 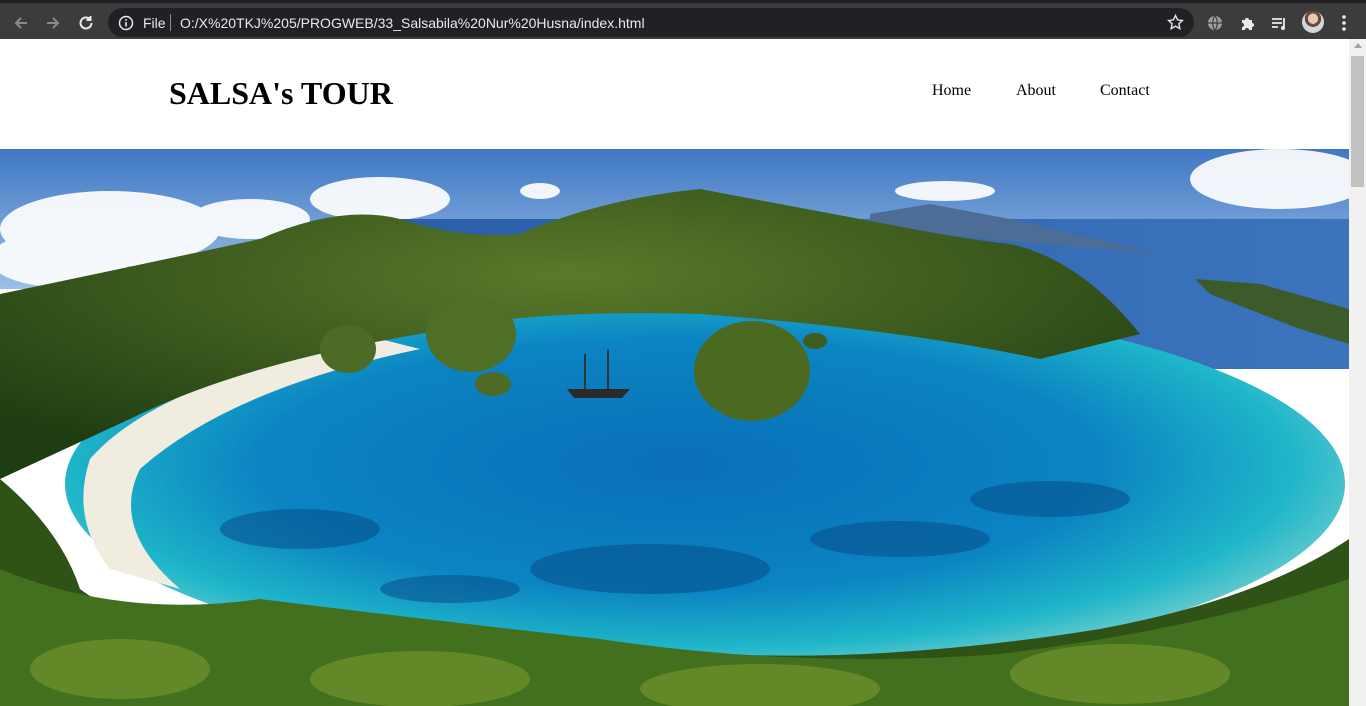 I want to click on forward-button, so click(x=53, y=23).